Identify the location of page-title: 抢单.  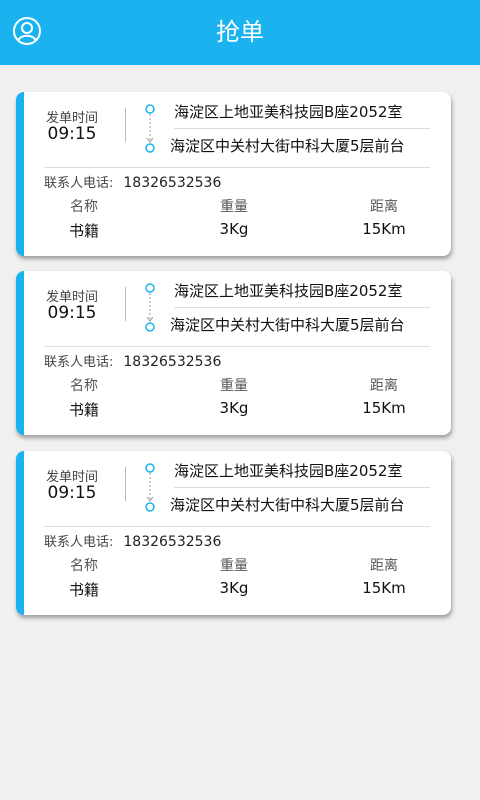
(240, 32).